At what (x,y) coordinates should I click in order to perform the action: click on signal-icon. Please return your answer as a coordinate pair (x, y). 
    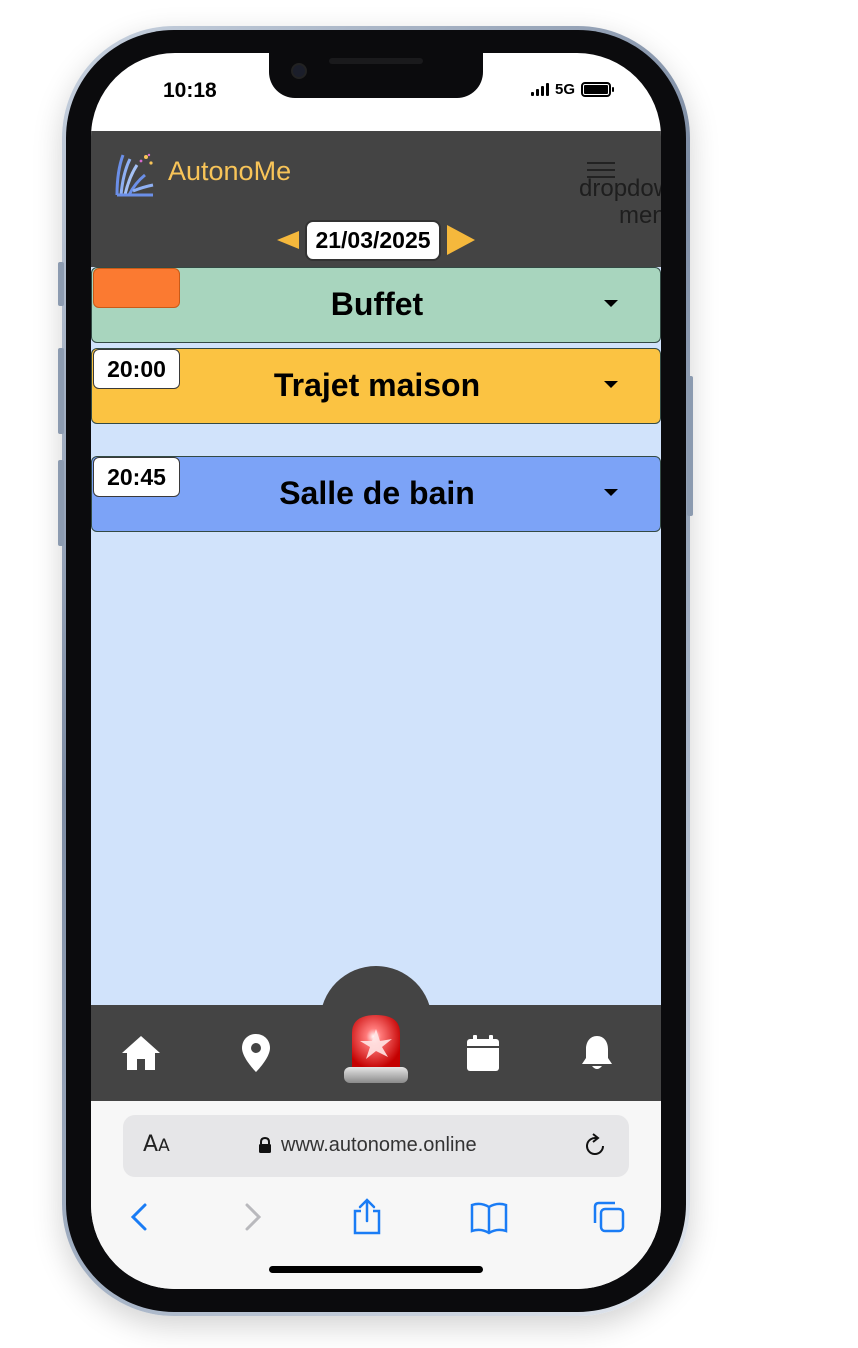
    Looking at the image, I should click on (539, 89).